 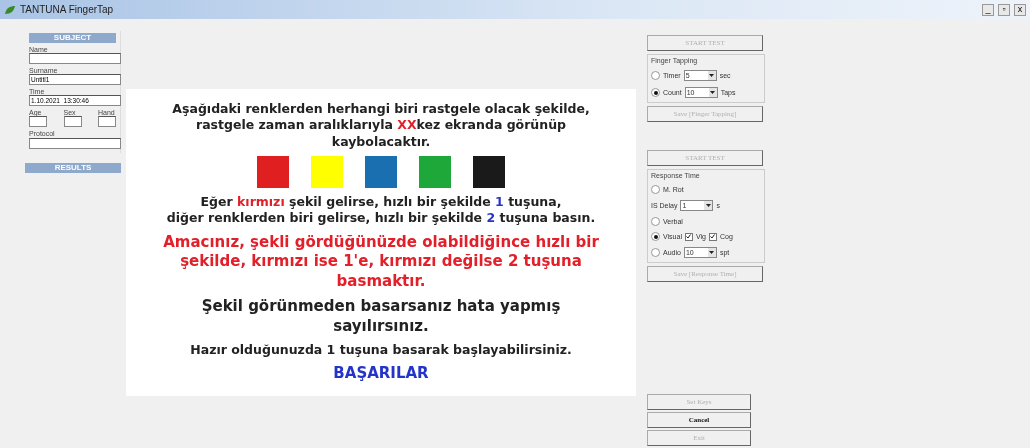 What do you see at coordinates (72, 38) in the screenshot?
I see `section-header: SUBJECT` at bounding box center [72, 38].